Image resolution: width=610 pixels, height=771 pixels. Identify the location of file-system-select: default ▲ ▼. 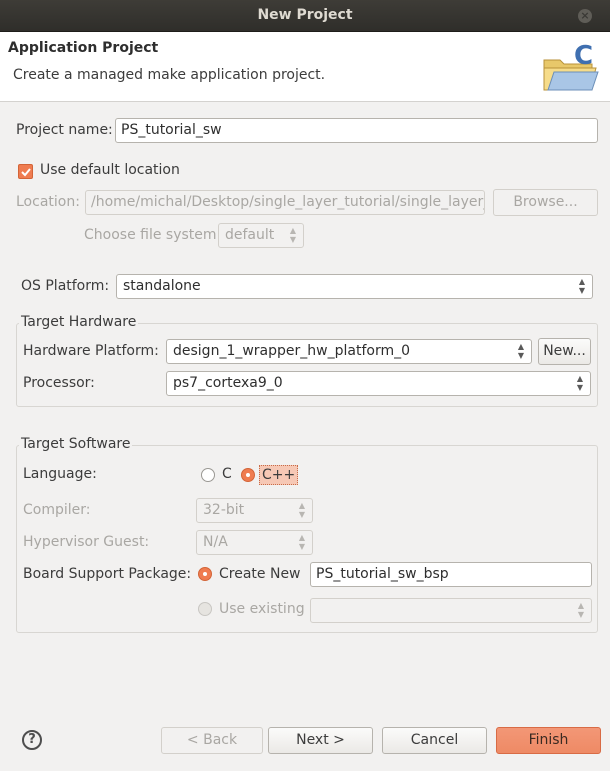
(261, 235).